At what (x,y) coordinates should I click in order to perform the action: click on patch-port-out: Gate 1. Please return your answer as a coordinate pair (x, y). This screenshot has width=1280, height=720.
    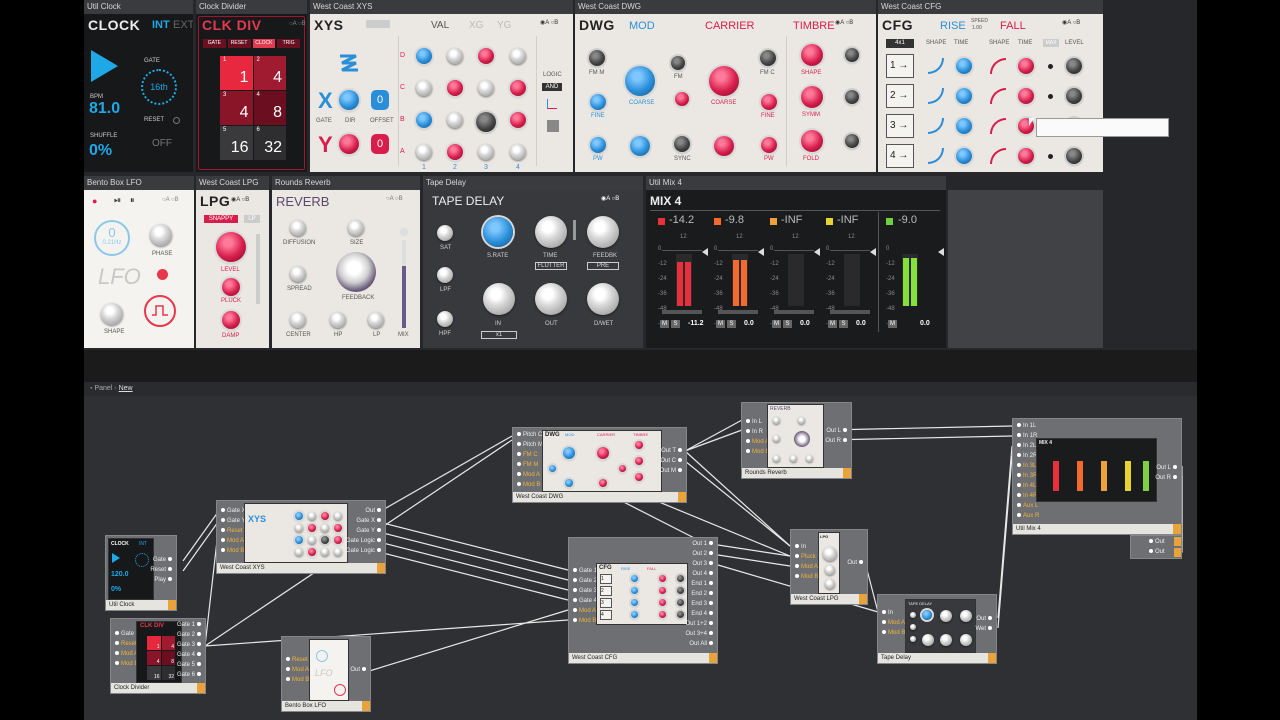
    Looking at the image, I should click on (190, 625).